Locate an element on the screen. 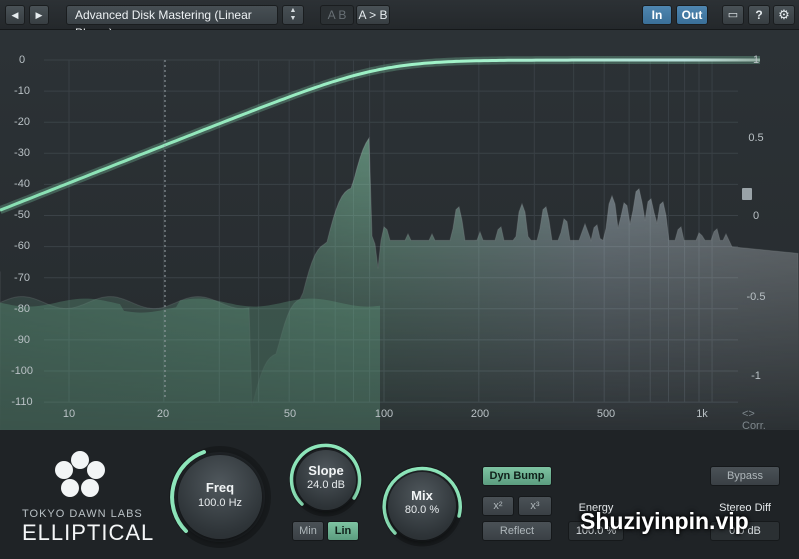 The width and height of the screenshot is (799, 559). freq-value: 100.0 Hz is located at coordinates (220, 503).